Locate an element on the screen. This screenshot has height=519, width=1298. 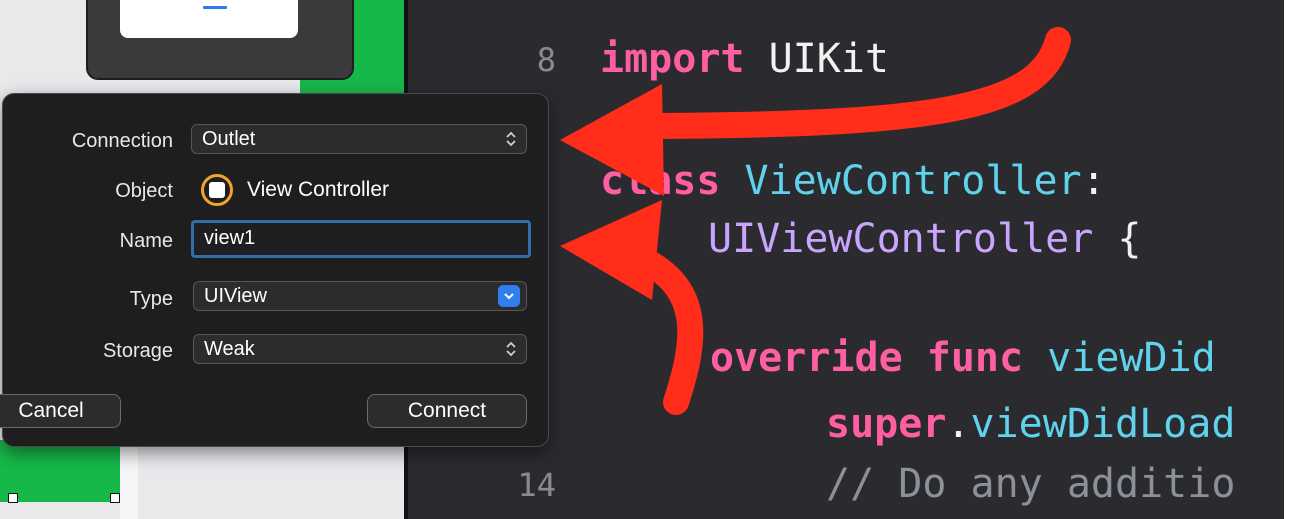
colon: : is located at coordinates (1093, 181).